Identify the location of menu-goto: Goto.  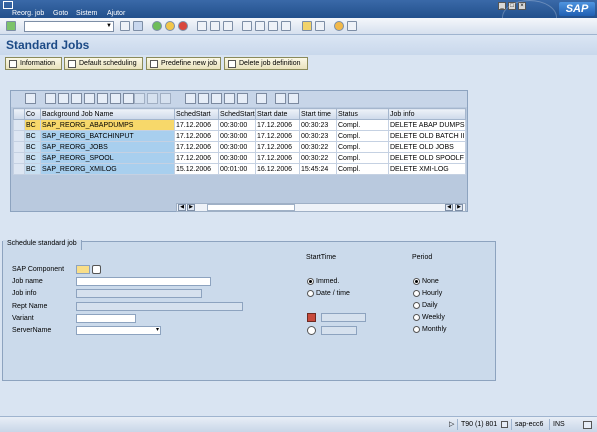
(60, 13).